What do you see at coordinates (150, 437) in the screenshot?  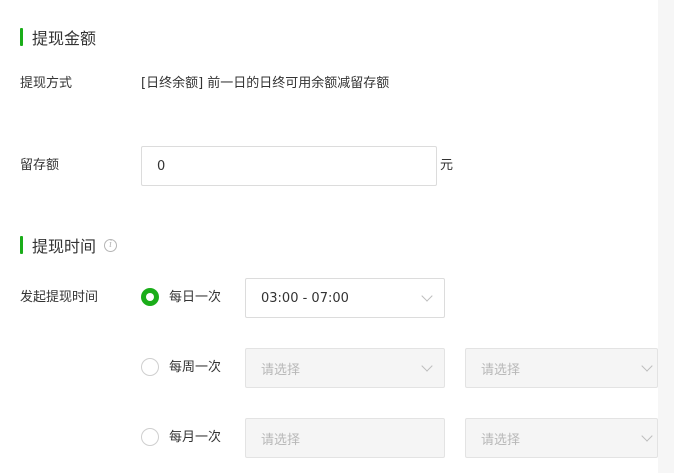 I see `radio-monthly` at bounding box center [150, 437].